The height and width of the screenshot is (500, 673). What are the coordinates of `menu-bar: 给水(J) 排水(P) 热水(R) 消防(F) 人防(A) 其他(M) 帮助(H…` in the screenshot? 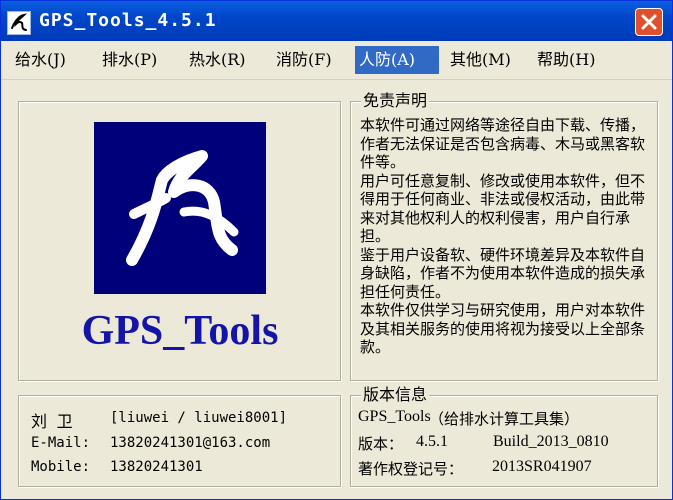 It's located at (336, 60).